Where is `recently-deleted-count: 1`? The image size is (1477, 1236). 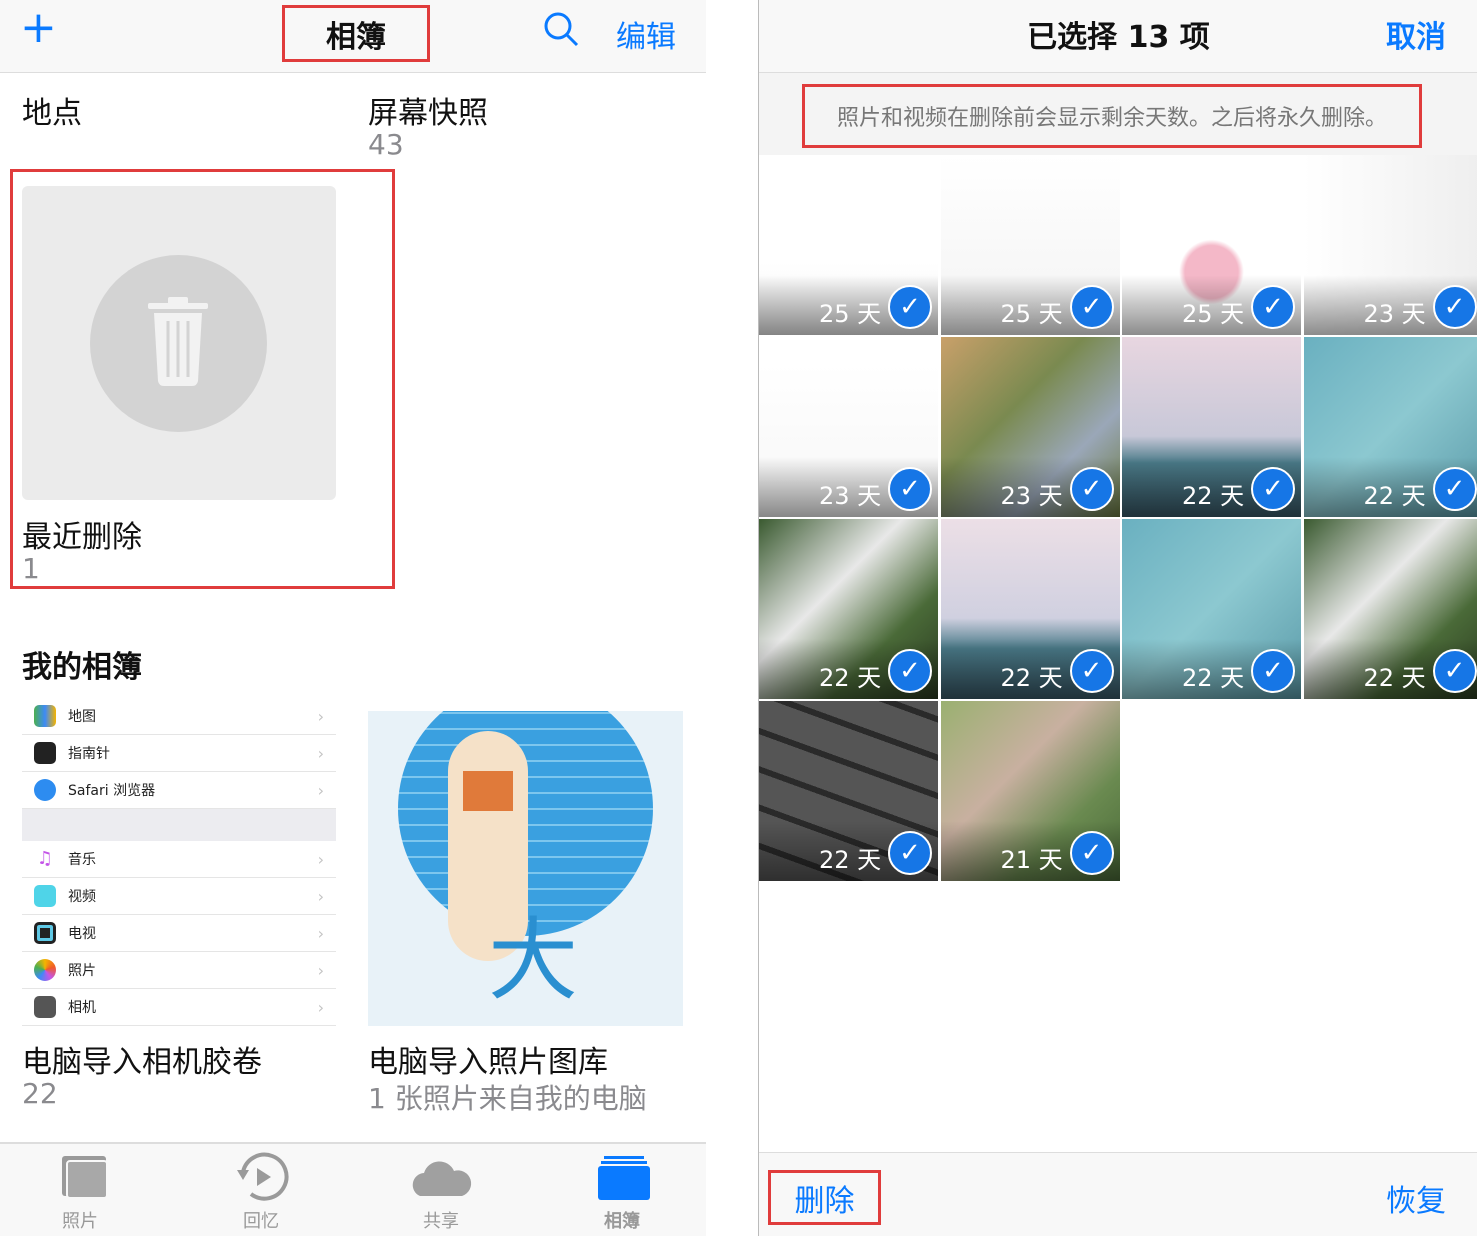
recently-deleted-count: 1 is located at coordinates (31, 568).